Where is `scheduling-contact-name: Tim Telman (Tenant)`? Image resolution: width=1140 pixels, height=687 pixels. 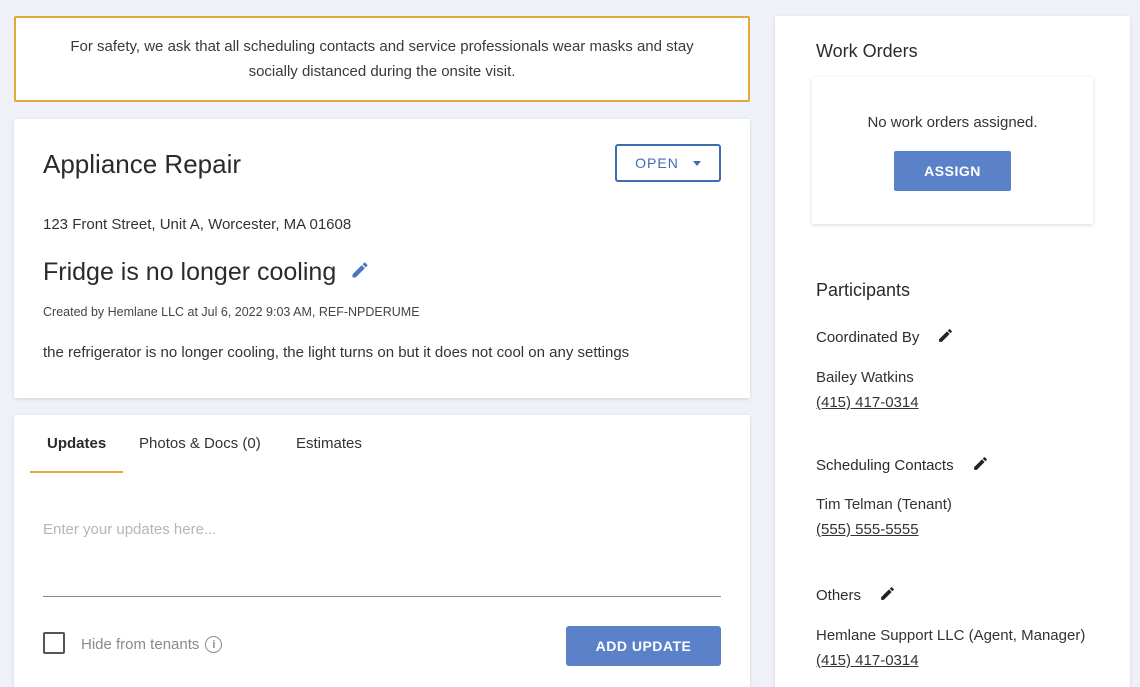 scheduling-contact-name: Tim Telman (Tenant) is located at coordinates (884, 504).